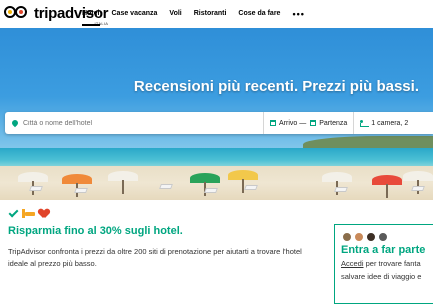 The width and height of the screenshot is (433, 304). What do you see at coordinates (333, 123) in the screenshot?
I see `checkout-label: Partenza` at bounding box center [333, 123].